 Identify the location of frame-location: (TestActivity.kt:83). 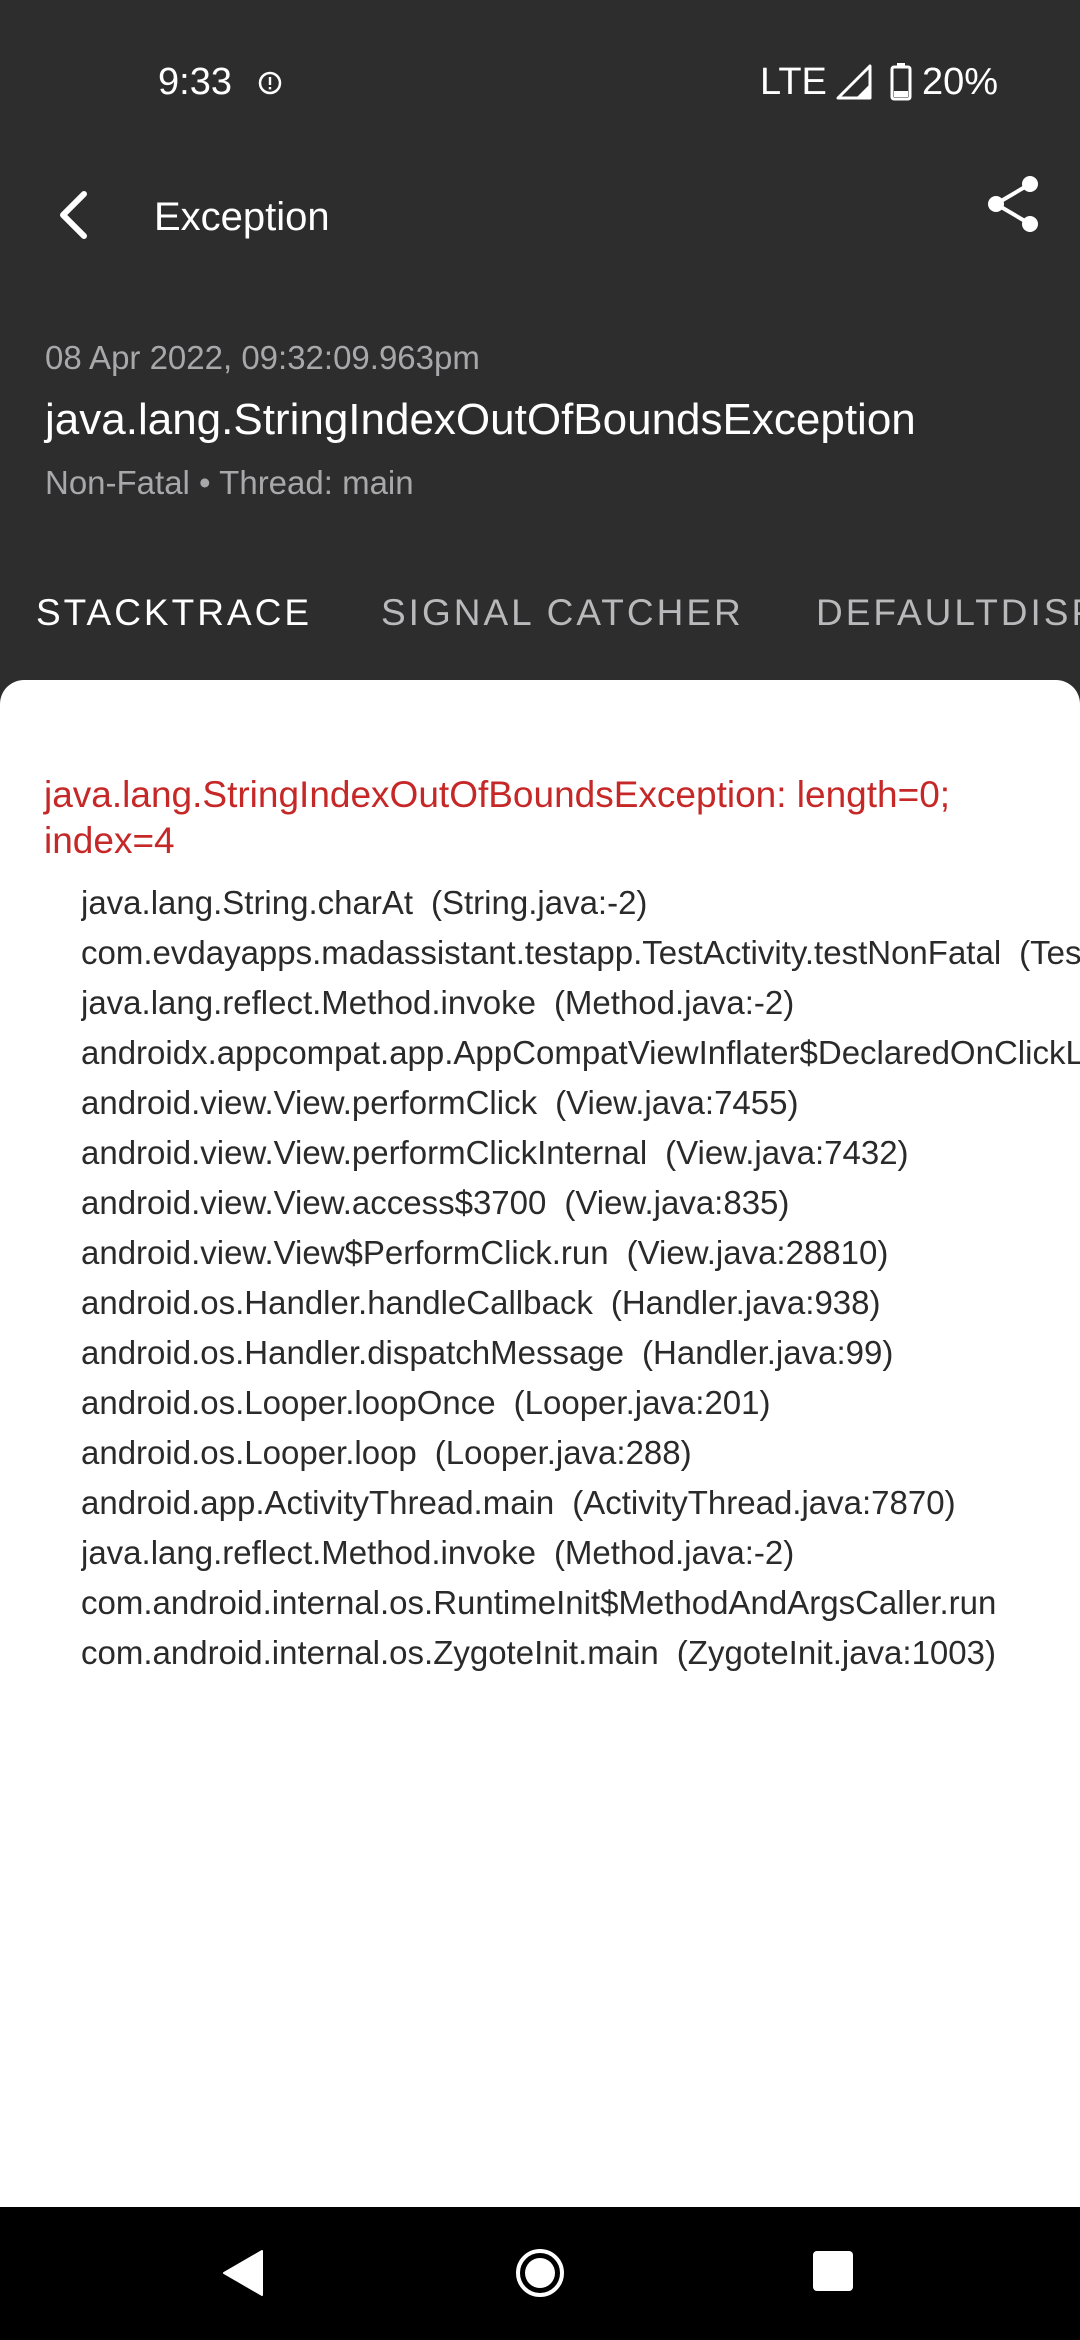
(1049, 952).